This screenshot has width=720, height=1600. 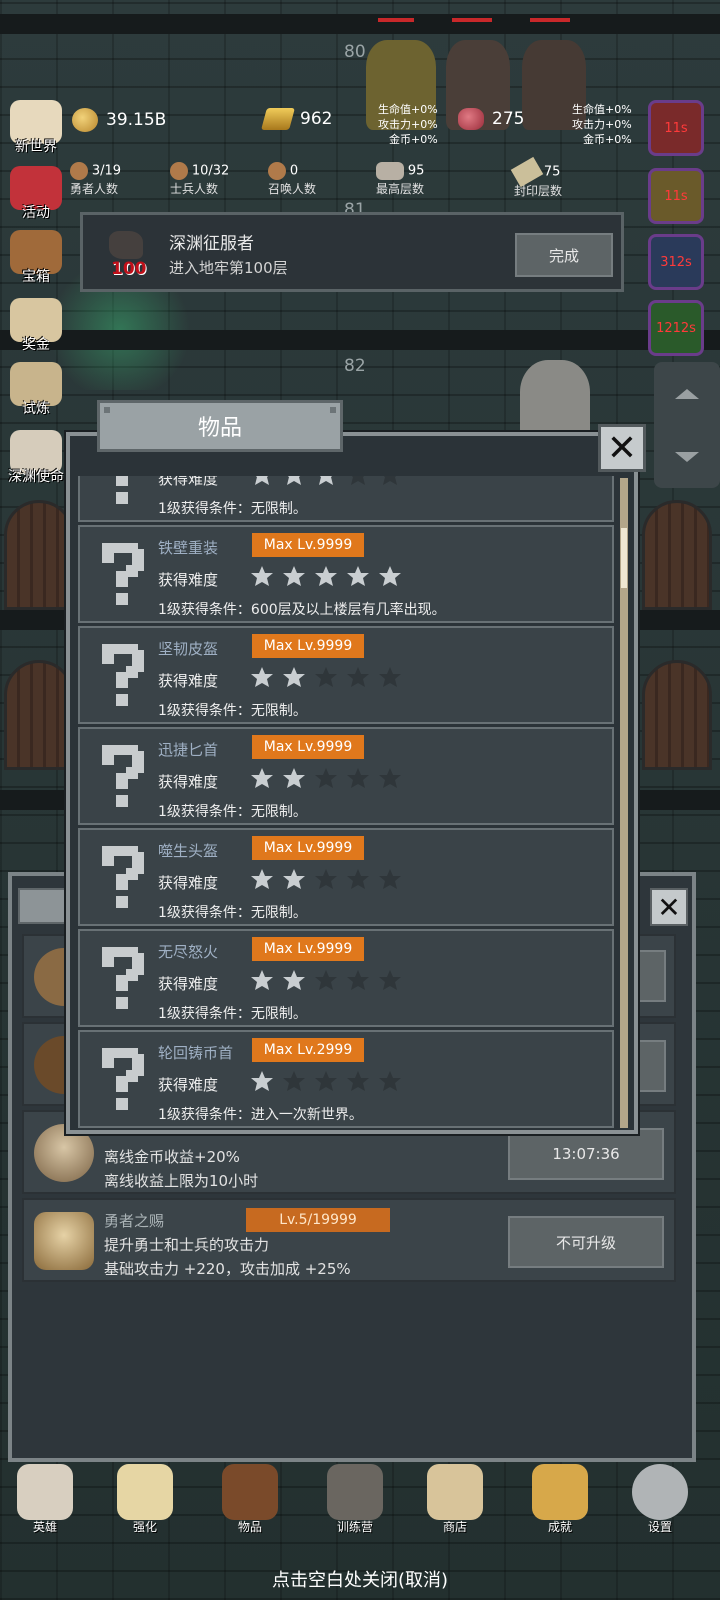 What do you see at coordinates (302, 610) in the screenshot?
I see `item-condition: 1级获得条件：600层及以上楼层有几率出现。` at bounding box center [302, 610].